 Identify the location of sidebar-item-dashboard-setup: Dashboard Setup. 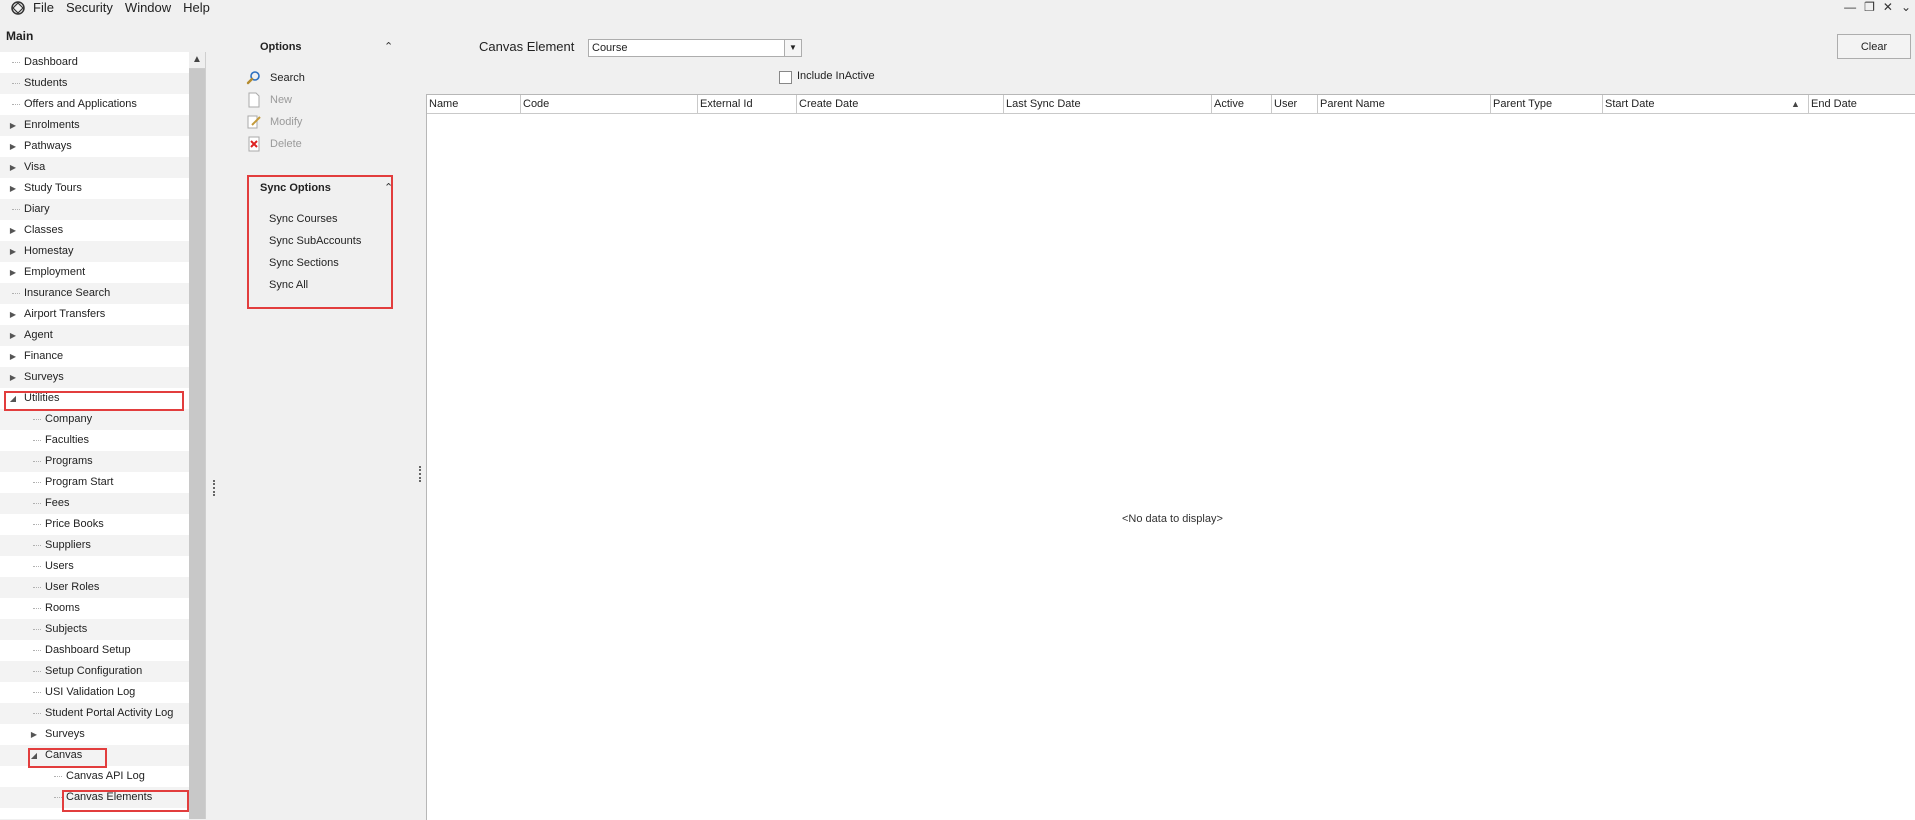
(94, 650).